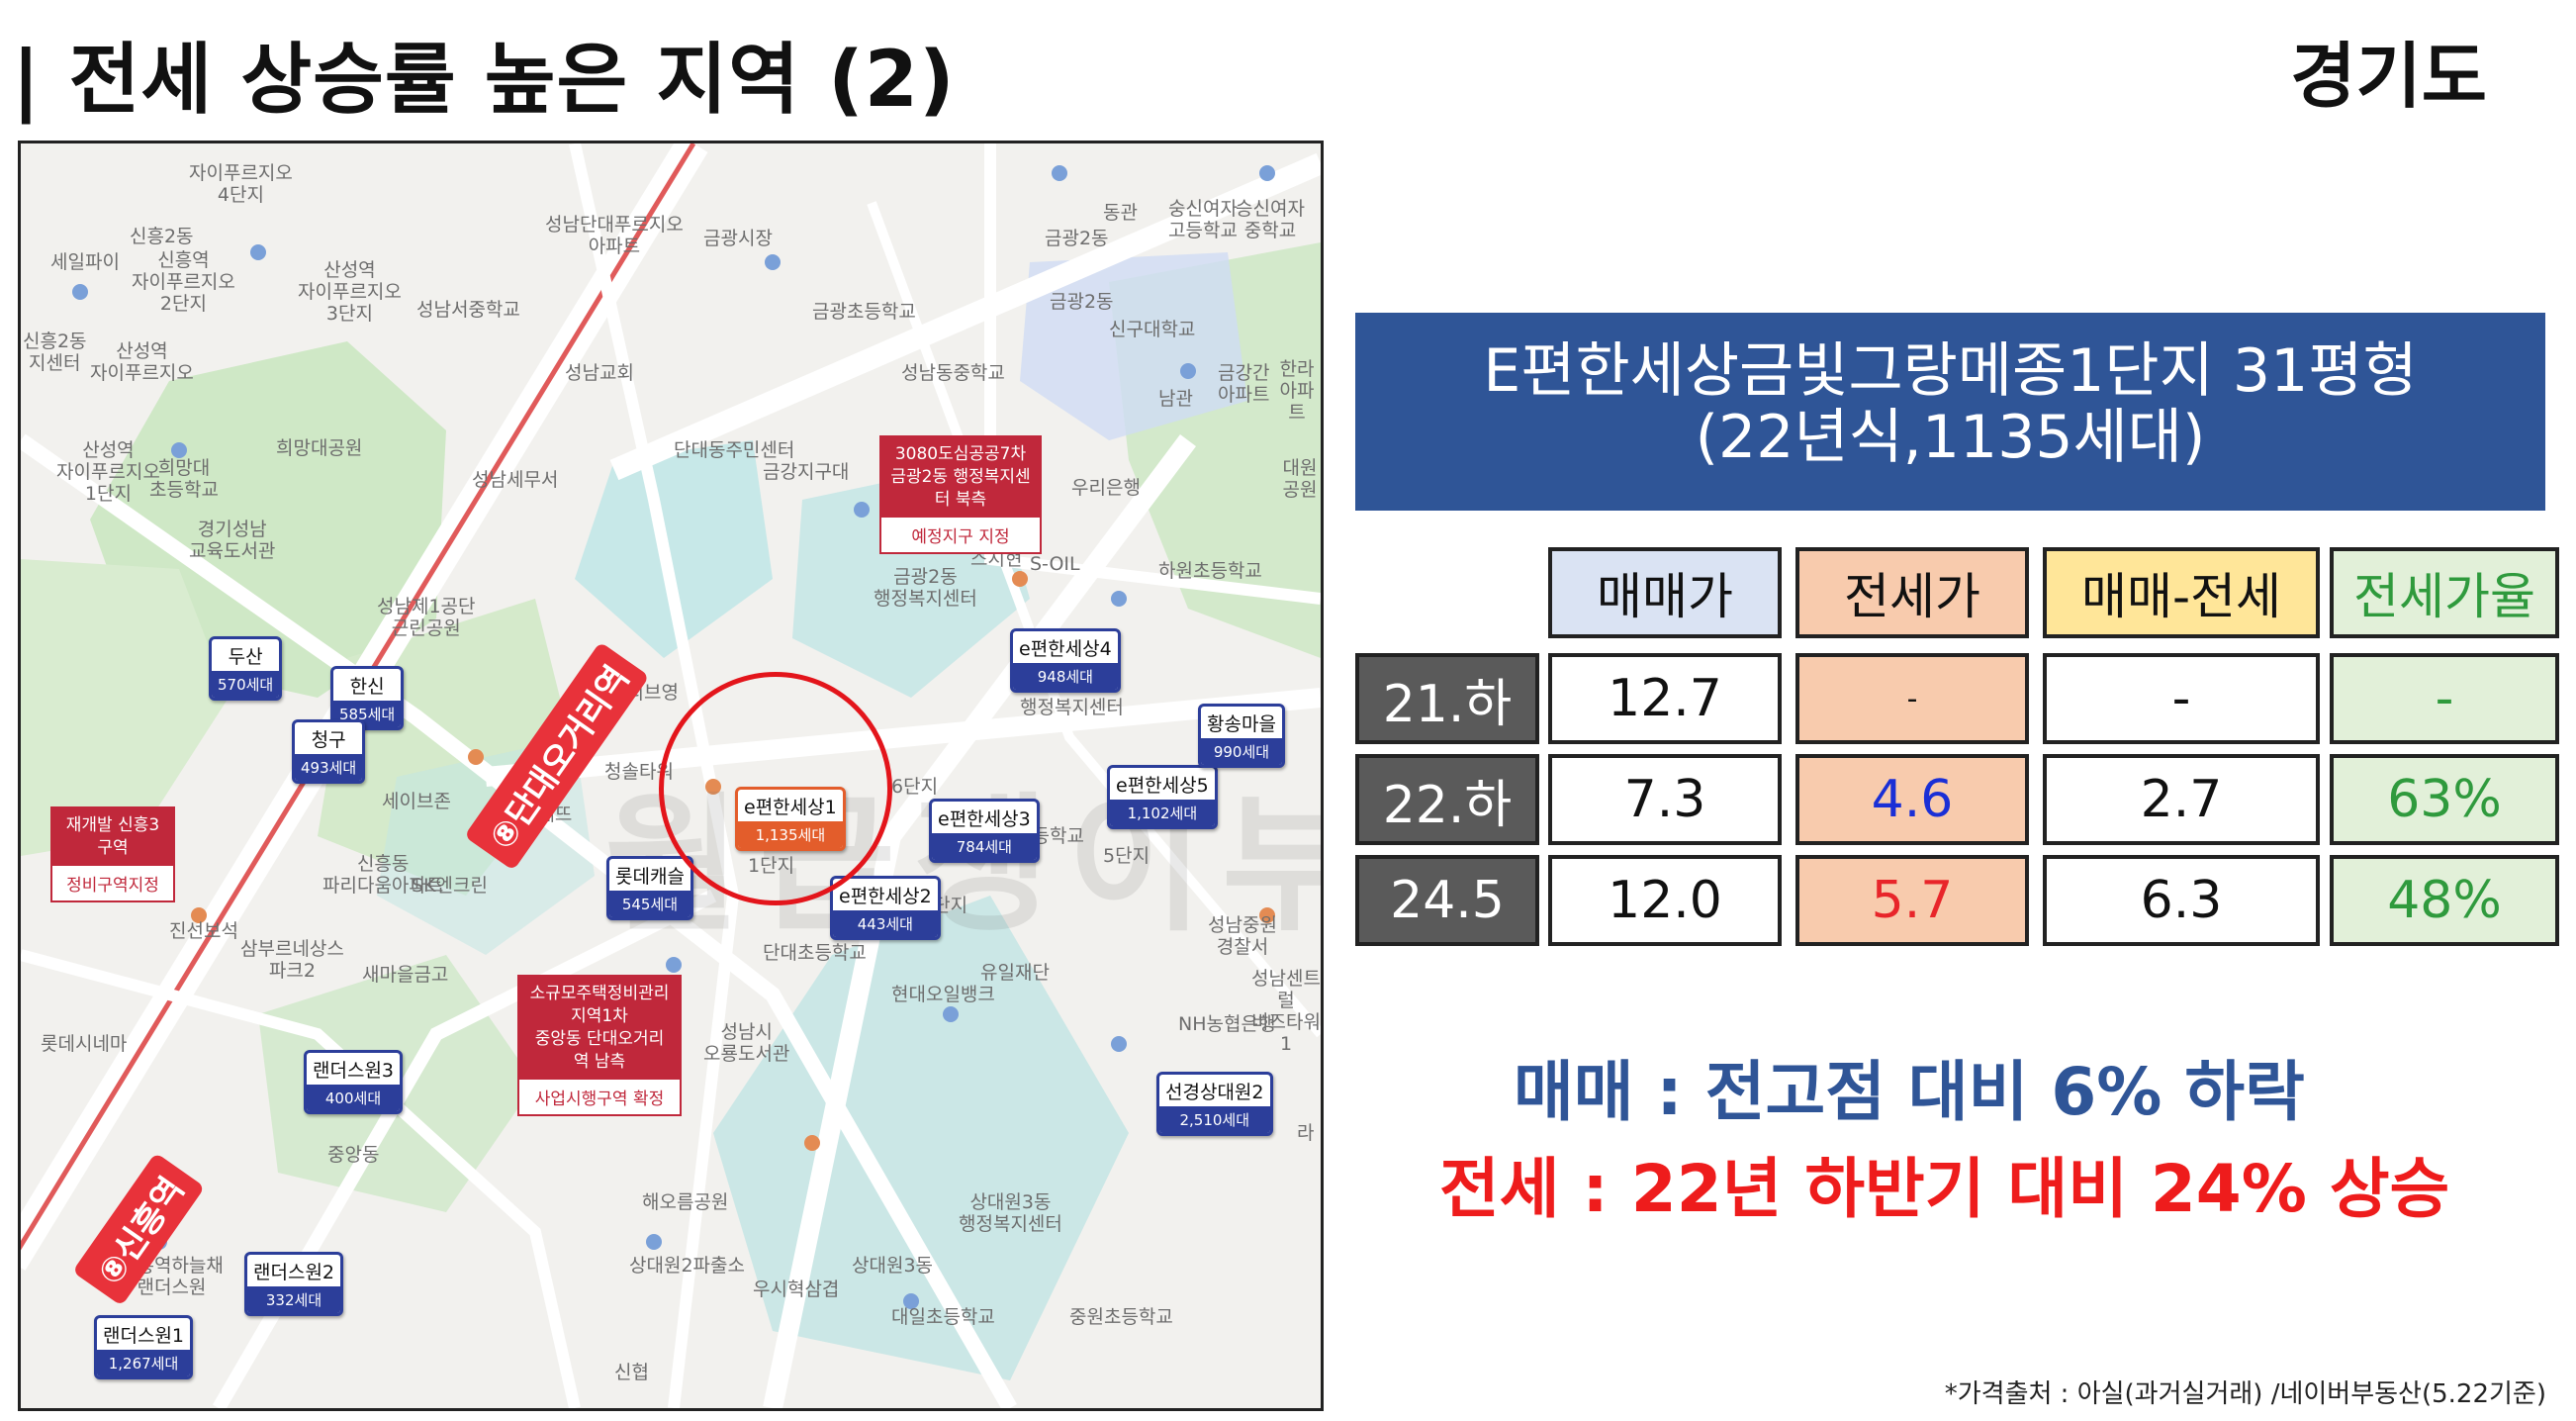 The image size is (2576, 1421). What do you see at coordinates (515, 480) in the screenshot?
I see `map-label: 성남세무서` at bounding box center [515, 480].